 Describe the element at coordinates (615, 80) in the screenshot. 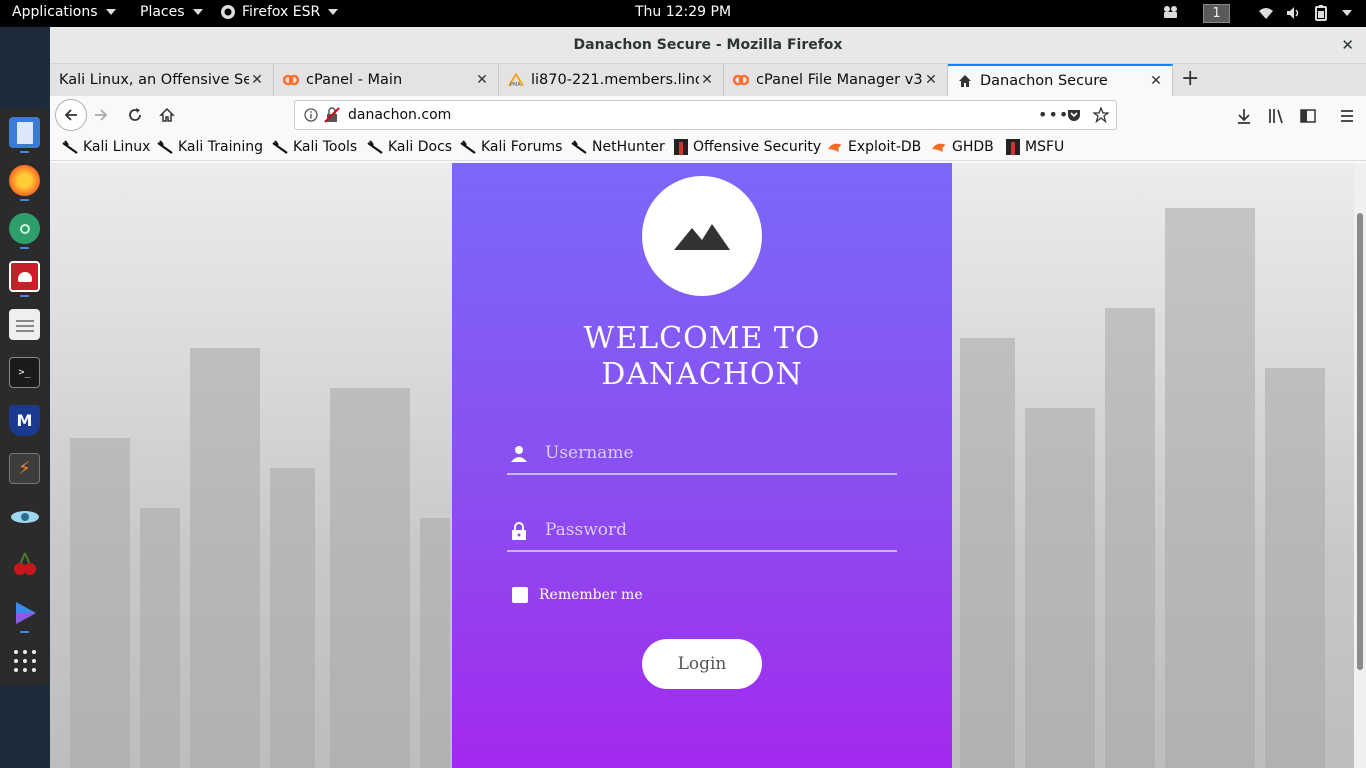

I see `tab-label: li870-221.members.lino` at that location.